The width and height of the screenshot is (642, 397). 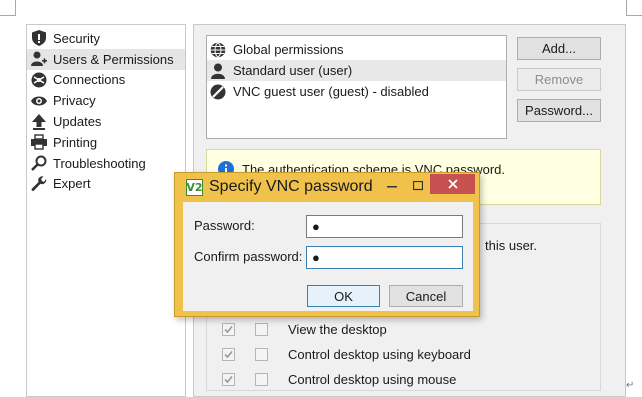 What do you see at coordinates (634, 15) in the screenshot?
I see `crop-mark-top-right` at bounding box center [634, 15].